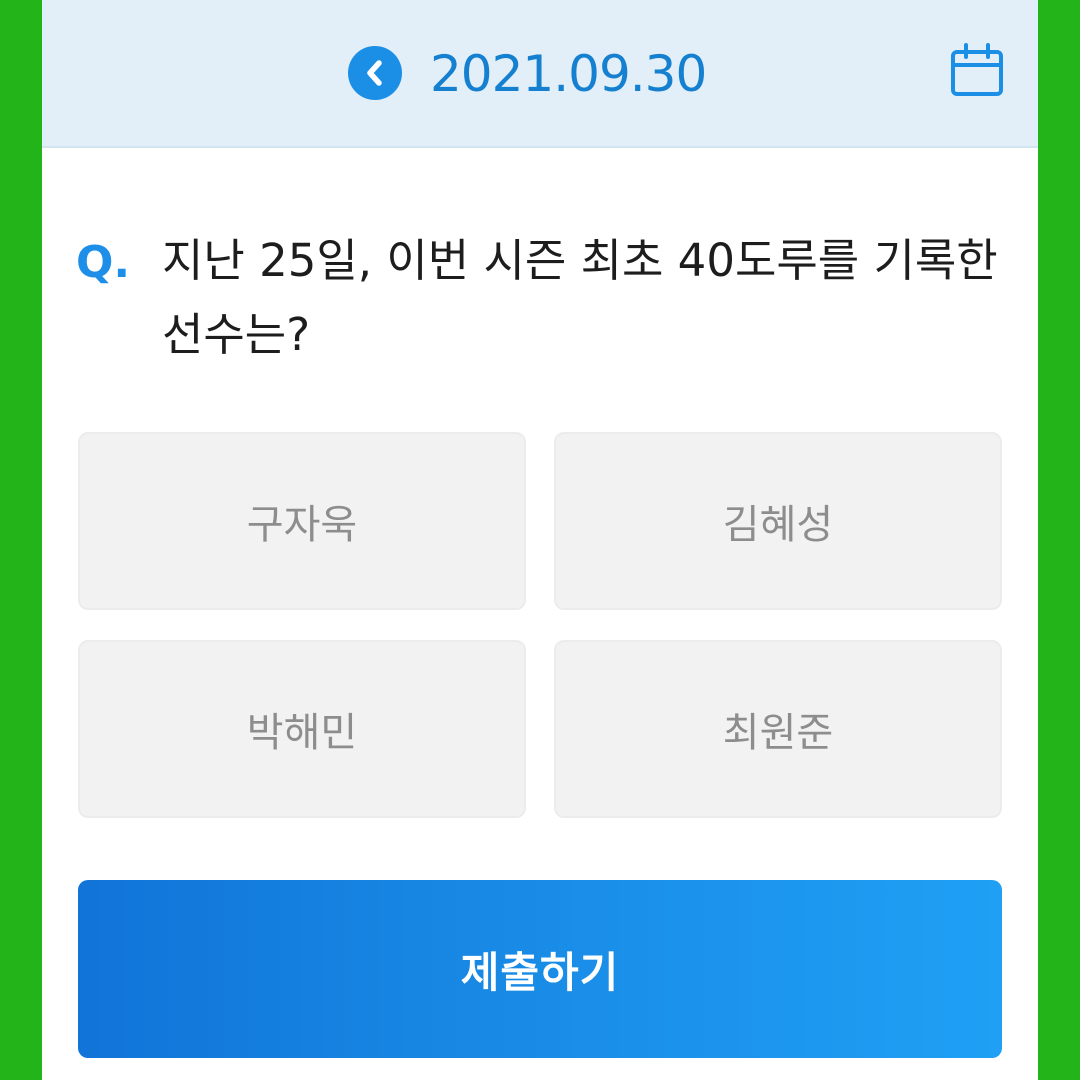 The height and width of the screenshot is (1080, 1080). I want to click on date-header: 2021.09.30, so click(540, 74).